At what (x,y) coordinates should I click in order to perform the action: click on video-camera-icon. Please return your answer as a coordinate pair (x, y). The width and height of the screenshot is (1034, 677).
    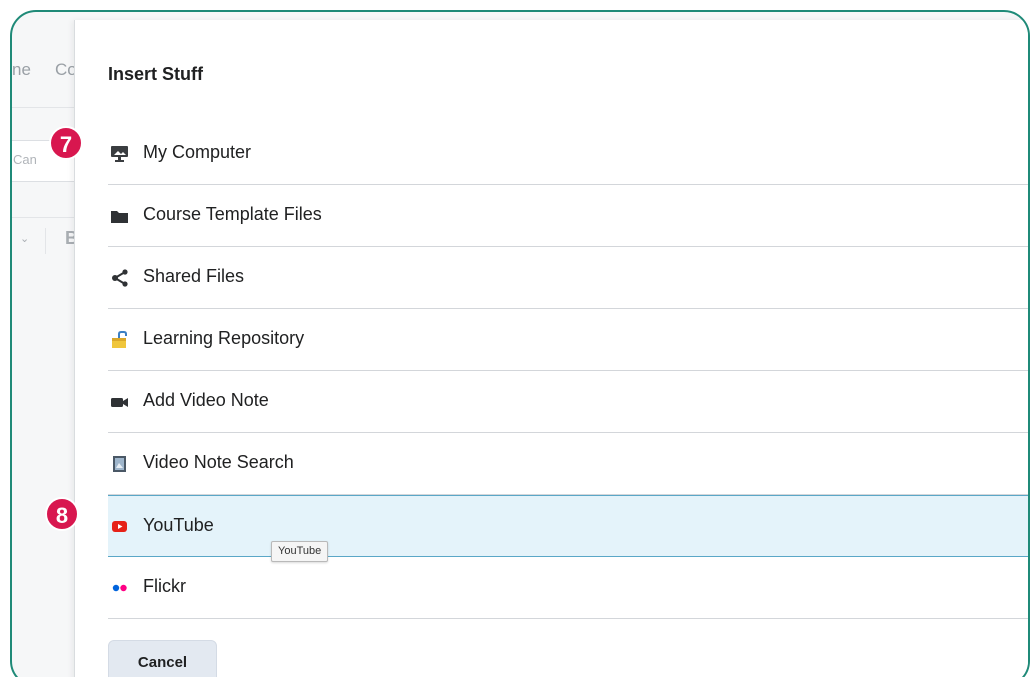
    Looking at the image, I should click on (120, 402).